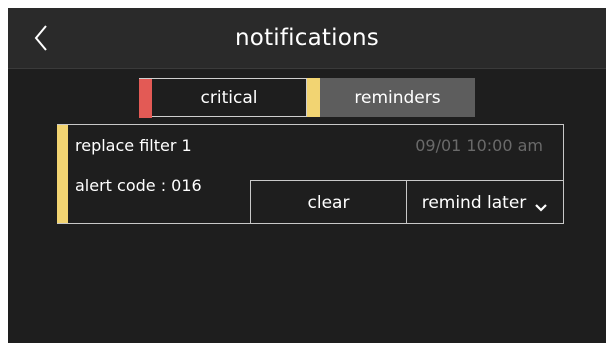 Image resolution: width=613 pixels, height=350 pixels. Describe the element at coordinates (145, 98) in the screenshot. I see `critical-color-marker` at that location.